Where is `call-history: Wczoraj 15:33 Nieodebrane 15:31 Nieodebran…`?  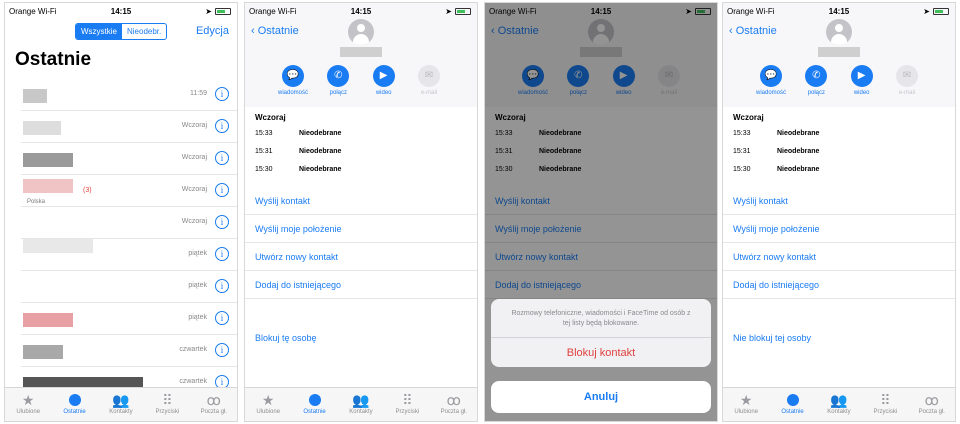 call-history: Wczoraj 15:33 Nieodebrane 15:31 Nieodebran… is located at coordinates (839, 147).